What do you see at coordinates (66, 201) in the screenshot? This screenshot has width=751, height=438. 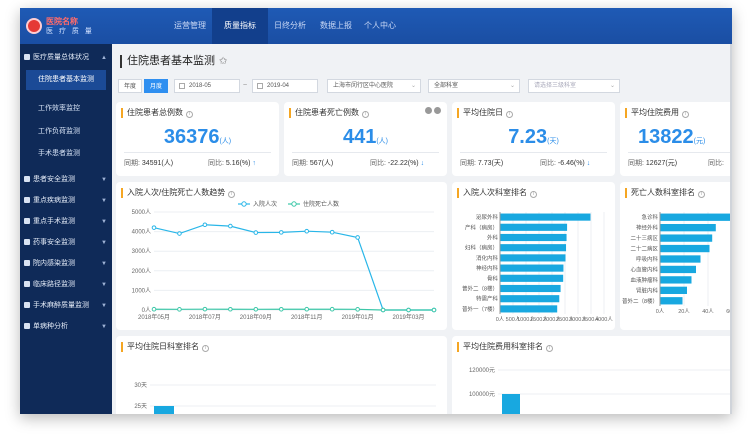 I see `sidebar-item-key-disease: 重点疾病监测 ▼` at bounding box center [66, 201].